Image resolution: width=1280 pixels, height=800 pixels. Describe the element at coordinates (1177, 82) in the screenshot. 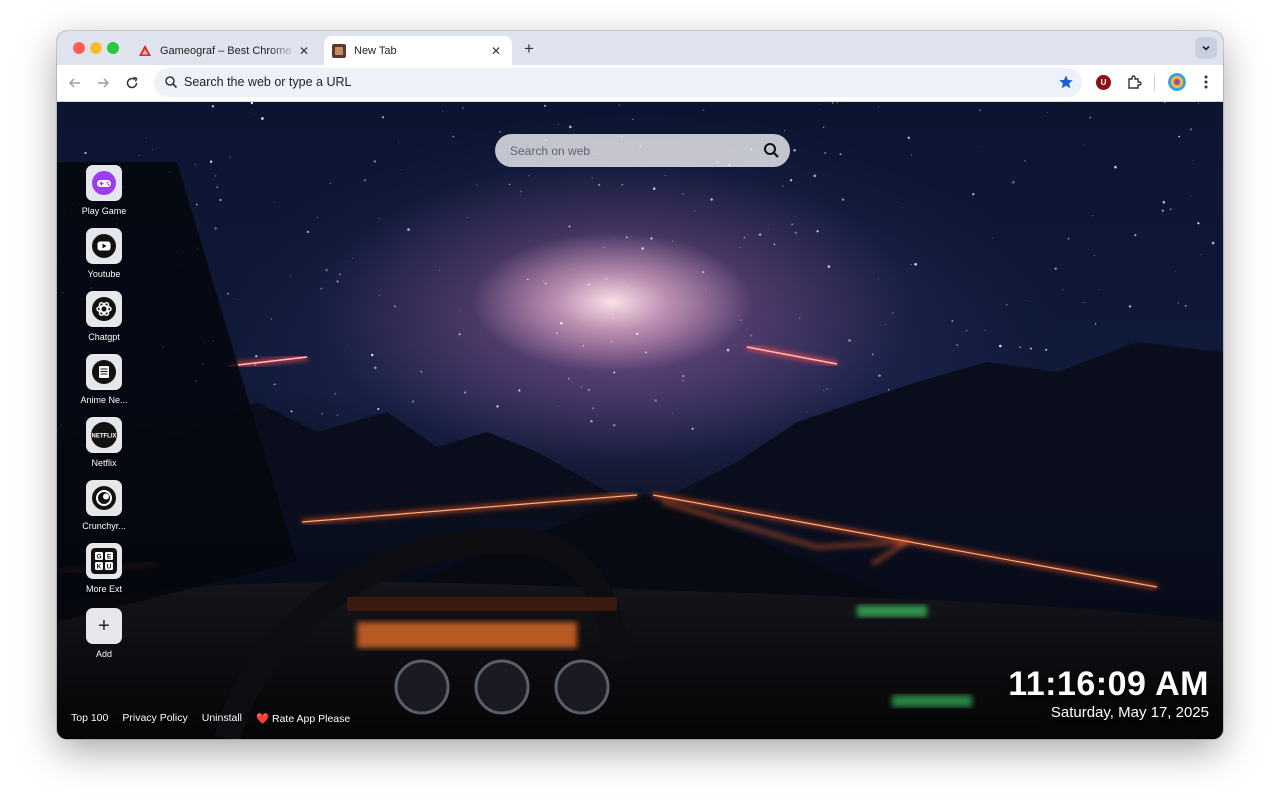

I see `profile-avatar-icon` at that location.